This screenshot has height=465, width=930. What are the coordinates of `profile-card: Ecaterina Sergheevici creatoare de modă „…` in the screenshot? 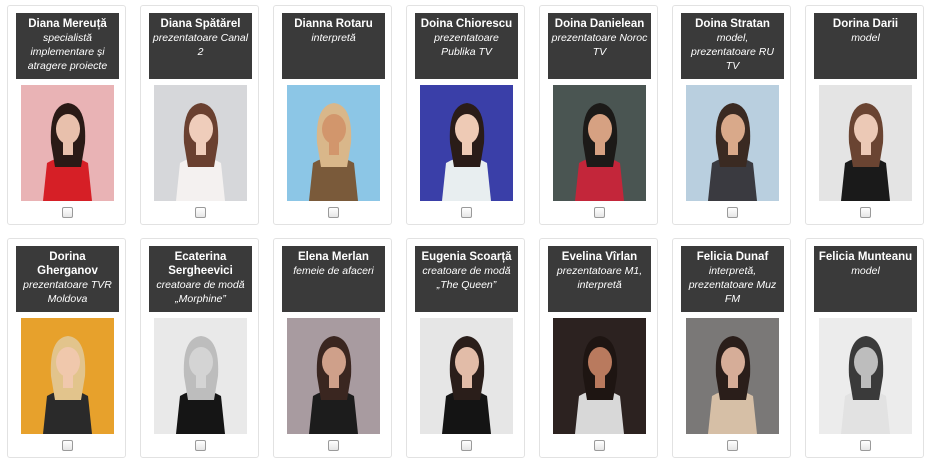 It's located at (199, 348).